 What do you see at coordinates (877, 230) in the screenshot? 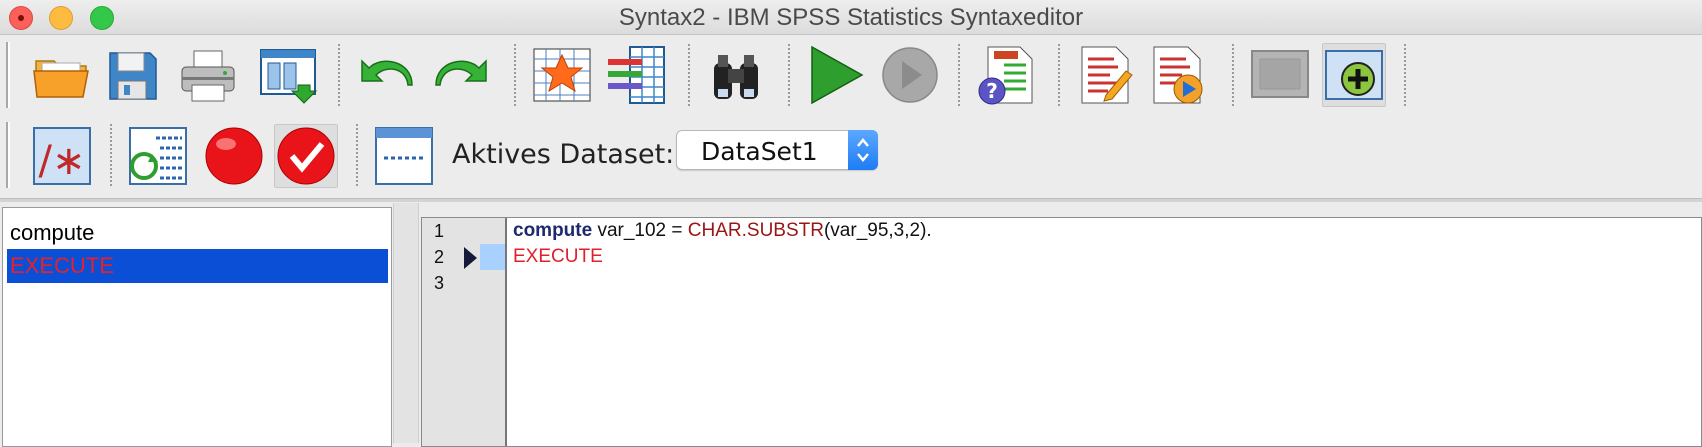
I see `code-text: (var_95,3,2).` at bounding box center [877, 230].